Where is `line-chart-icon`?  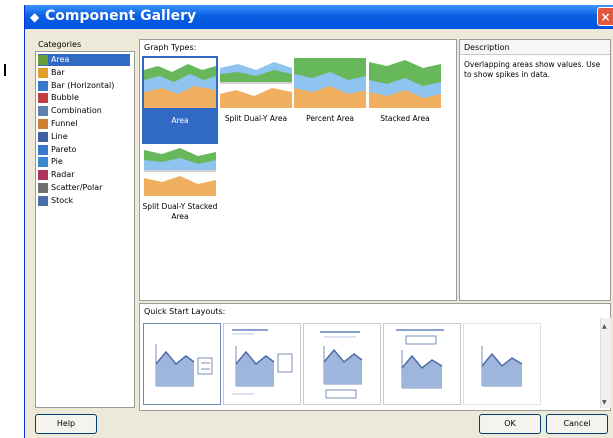 line-chart-icon is located at coordinates (43, 136).